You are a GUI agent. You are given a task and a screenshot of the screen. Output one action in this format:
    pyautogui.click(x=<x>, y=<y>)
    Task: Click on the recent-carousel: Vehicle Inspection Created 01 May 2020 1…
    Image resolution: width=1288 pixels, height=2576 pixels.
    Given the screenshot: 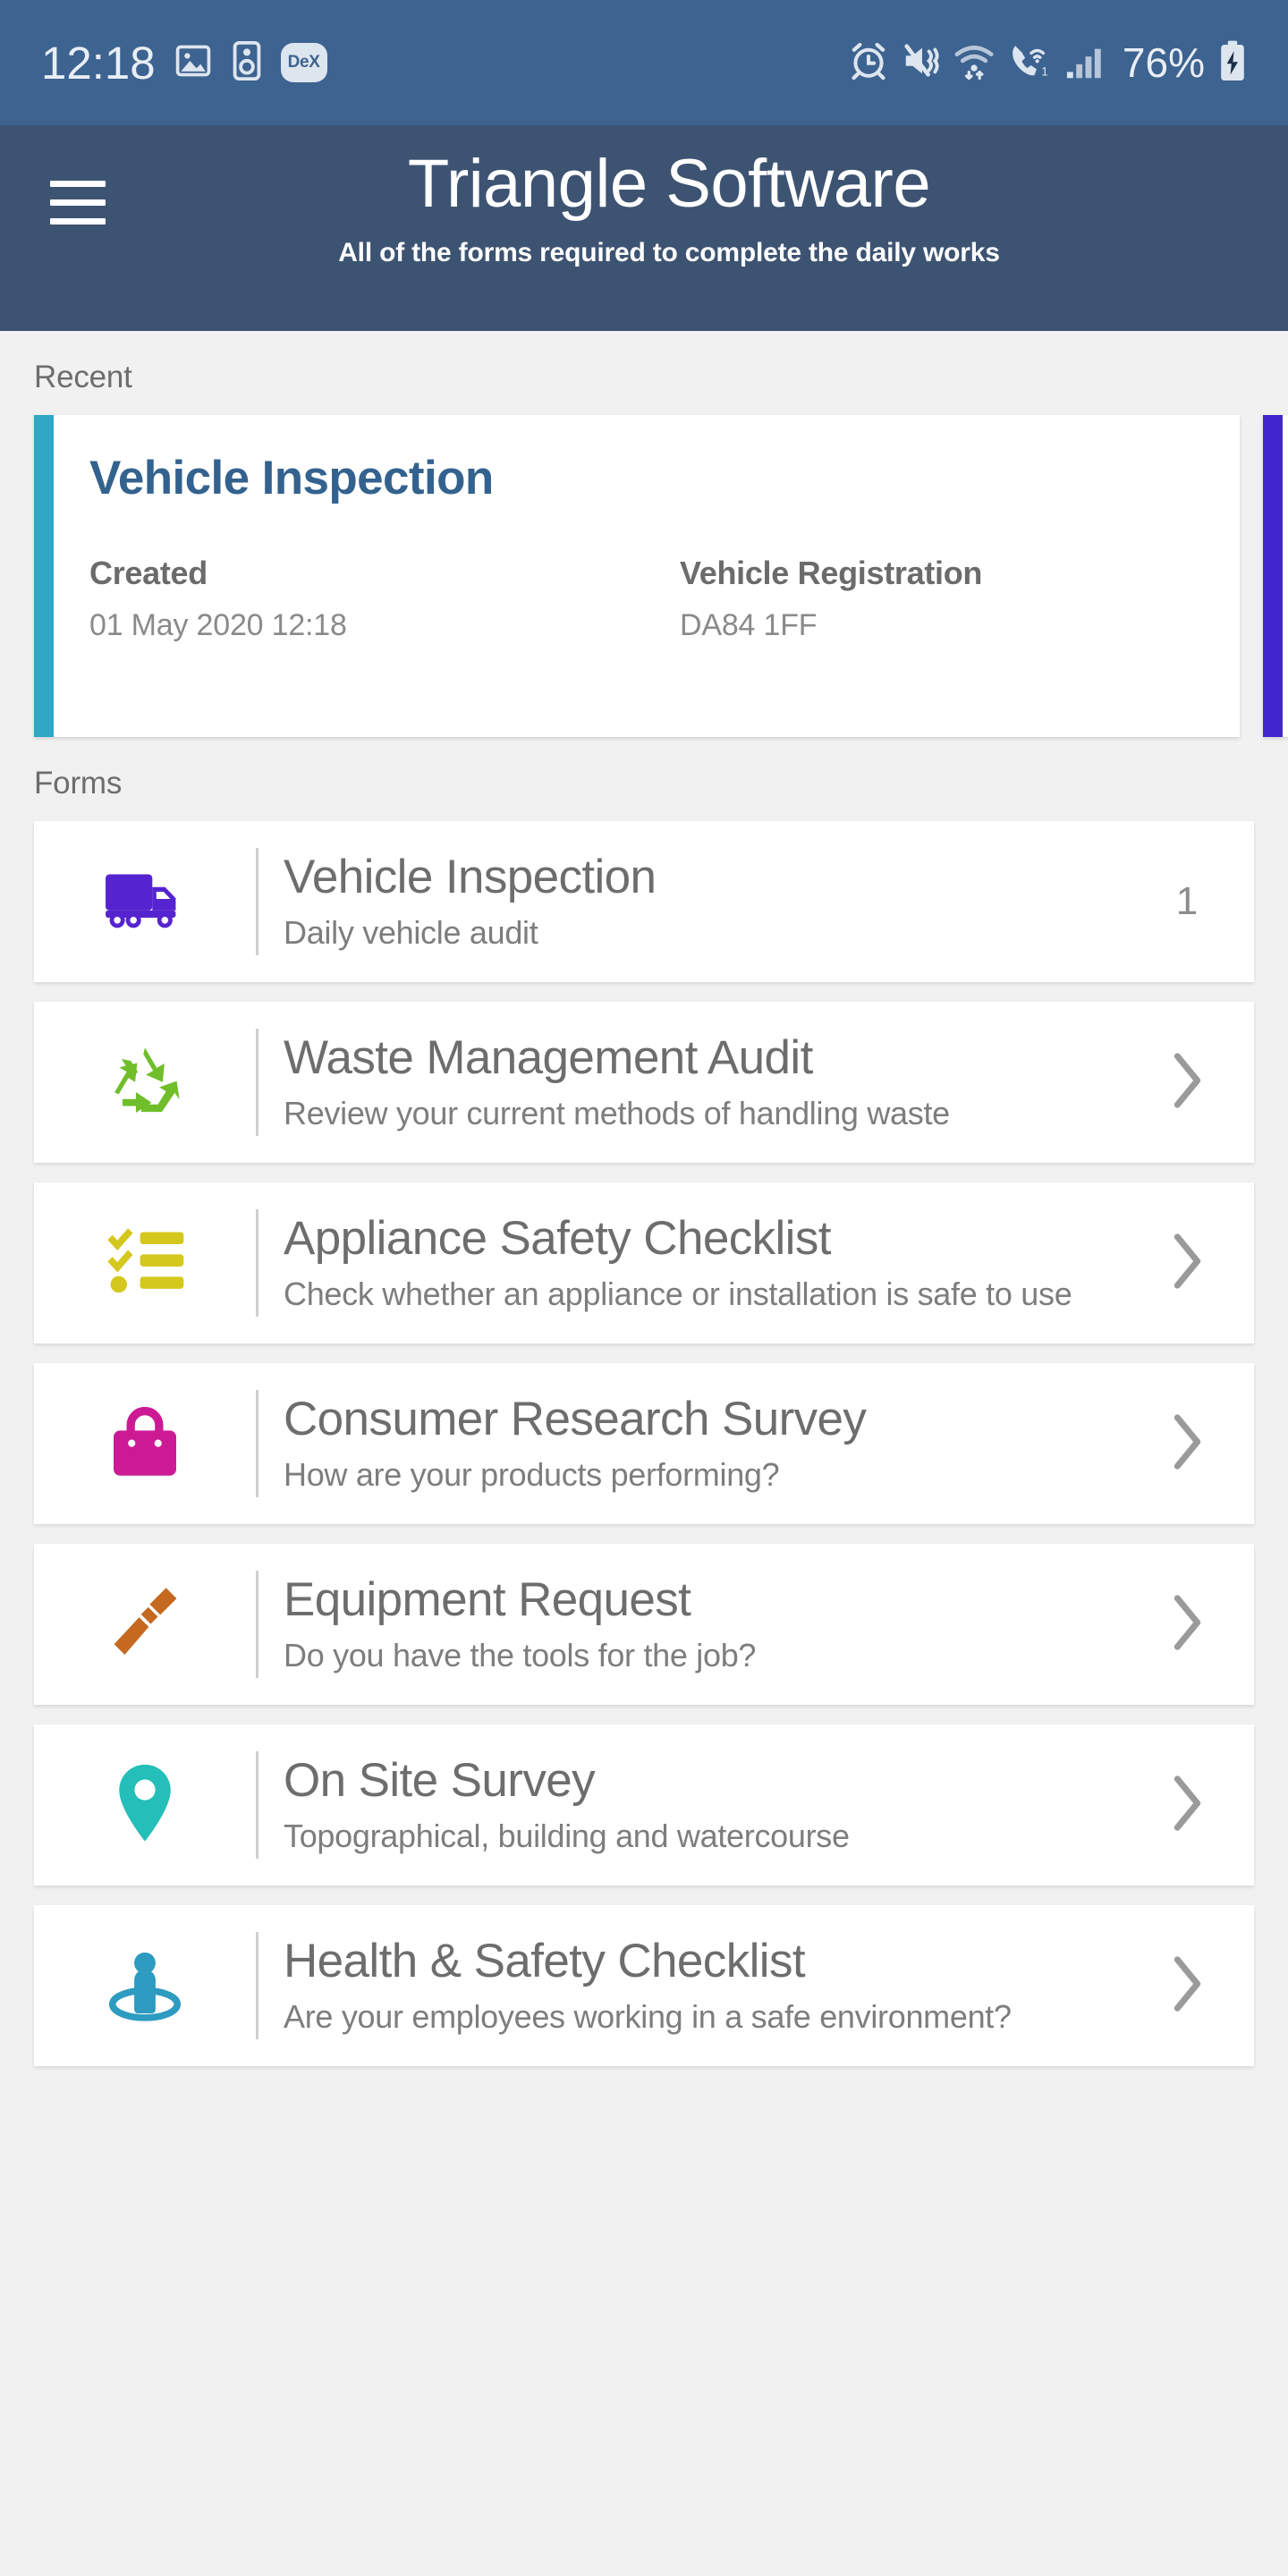 What is the action you would take?
    pyautogui.click(x=644, y=576)
    